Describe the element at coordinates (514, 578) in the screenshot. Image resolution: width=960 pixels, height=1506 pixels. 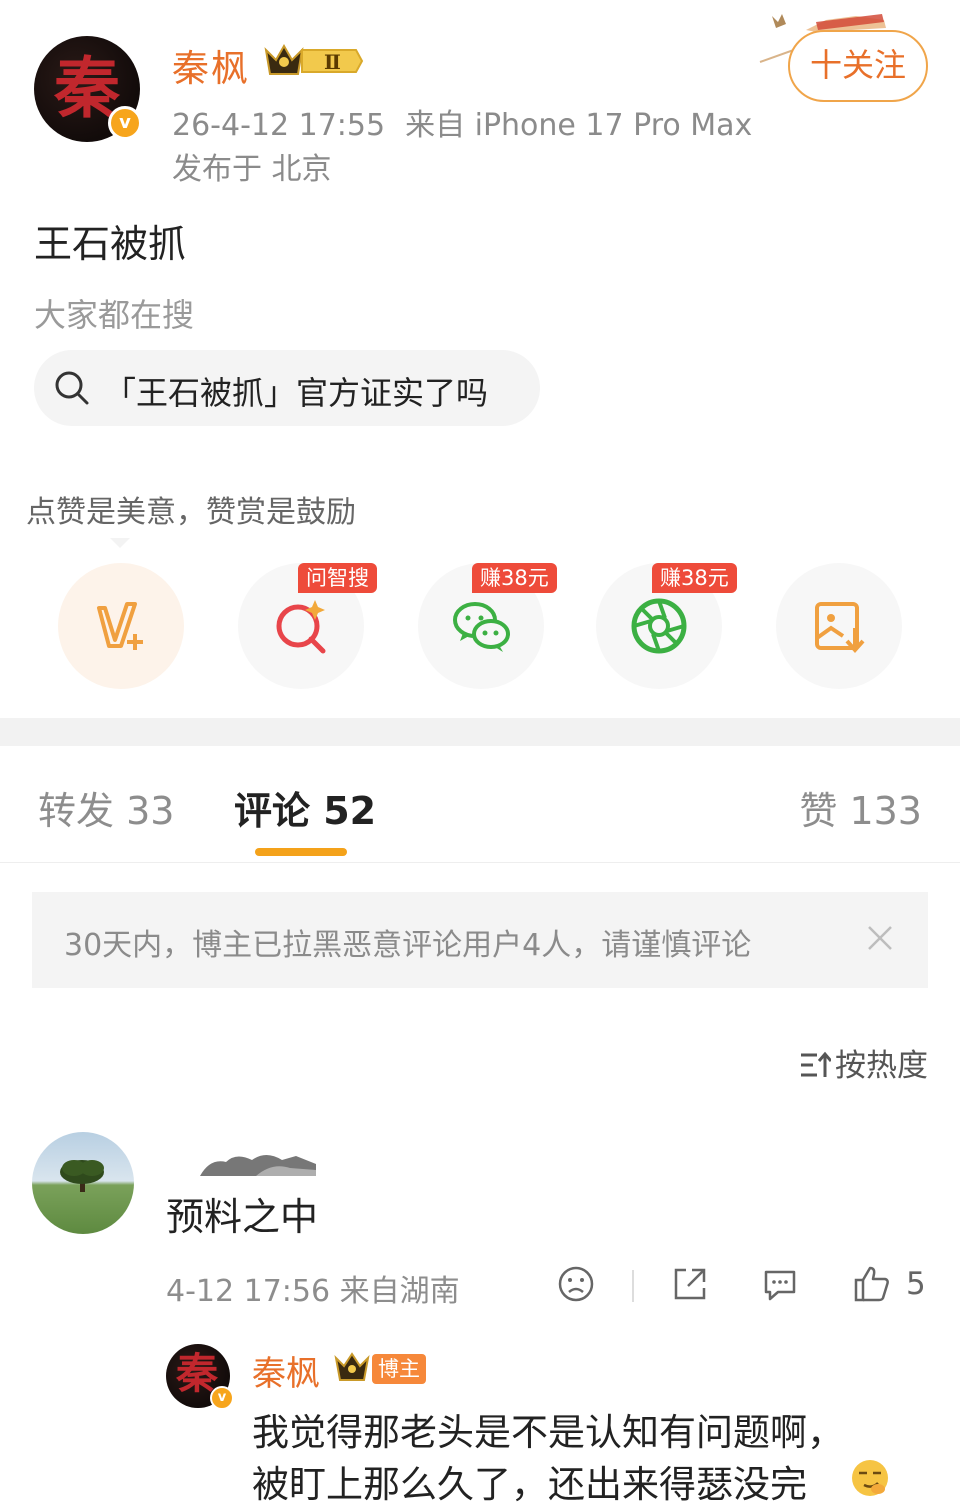
I see `wechat-reward-tag: 赚38元` at that location.